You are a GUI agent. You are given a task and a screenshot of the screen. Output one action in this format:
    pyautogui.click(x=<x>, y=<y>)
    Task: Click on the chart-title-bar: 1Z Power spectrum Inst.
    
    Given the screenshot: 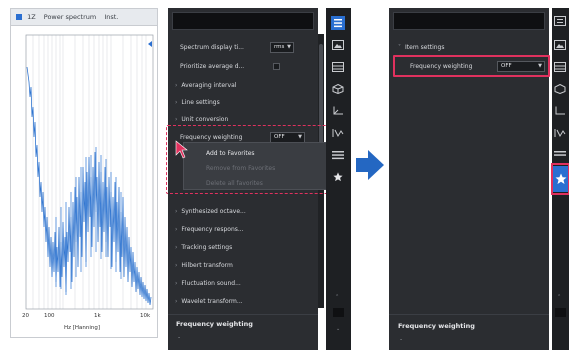 What is the action you would take?
    pyautogui.click(x=84, y=17)
    